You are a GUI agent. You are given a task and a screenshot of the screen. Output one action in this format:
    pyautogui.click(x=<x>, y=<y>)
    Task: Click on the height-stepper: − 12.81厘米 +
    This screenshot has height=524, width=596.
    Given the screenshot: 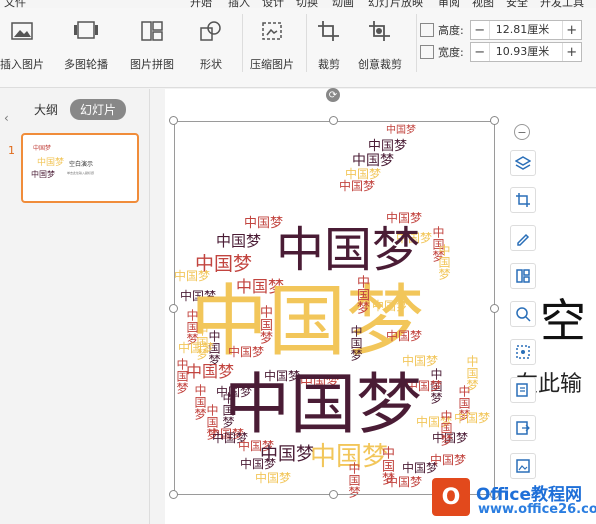 What is the action you would take?
    pyautogui.click(x=525, y=30)
    